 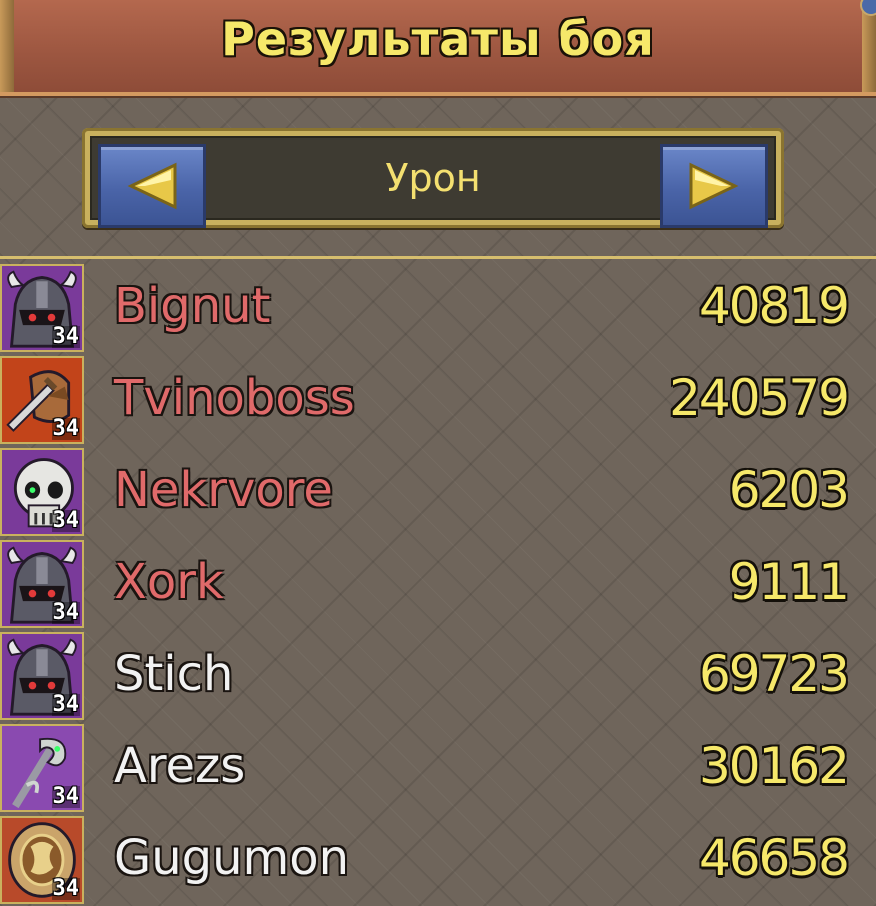 I want to click on header-bar: Результаты боя, so click(x=438, y=48).